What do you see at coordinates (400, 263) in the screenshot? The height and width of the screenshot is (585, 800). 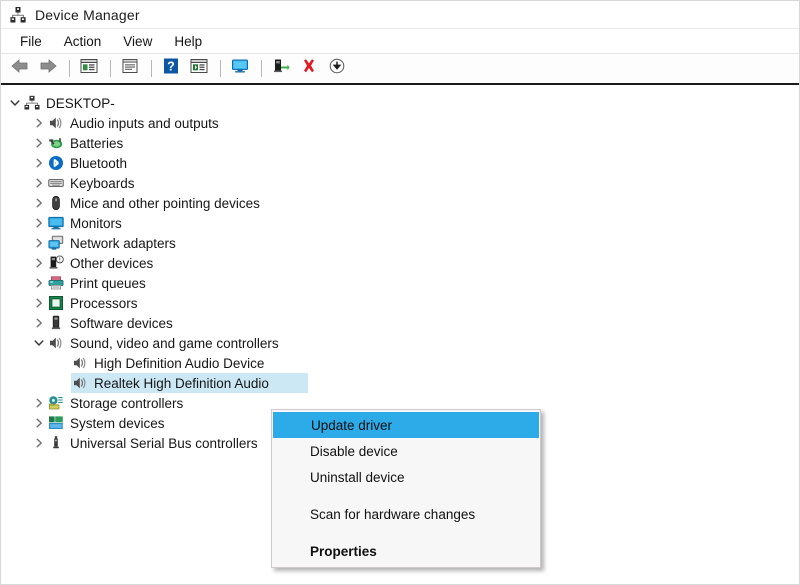 I see `tree-node: ! Other devices` at bounding box center [400, 263].